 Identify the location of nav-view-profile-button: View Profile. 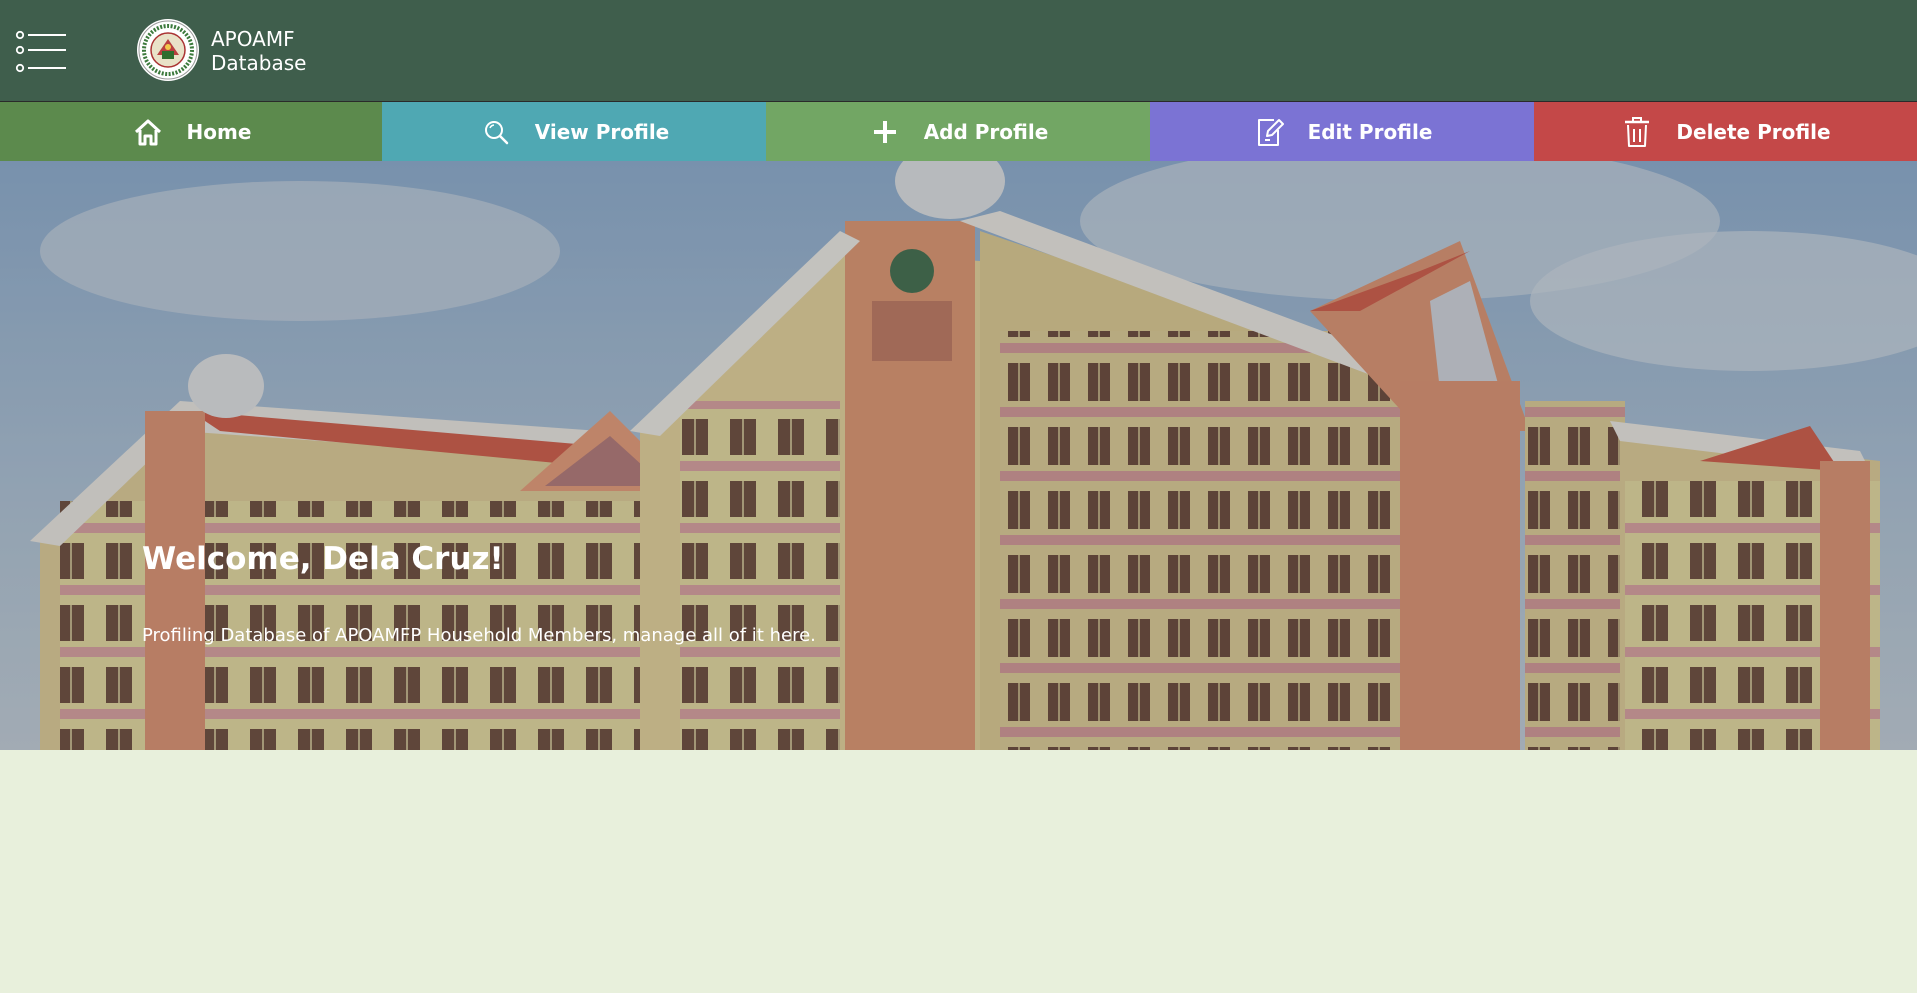
(574, 131).